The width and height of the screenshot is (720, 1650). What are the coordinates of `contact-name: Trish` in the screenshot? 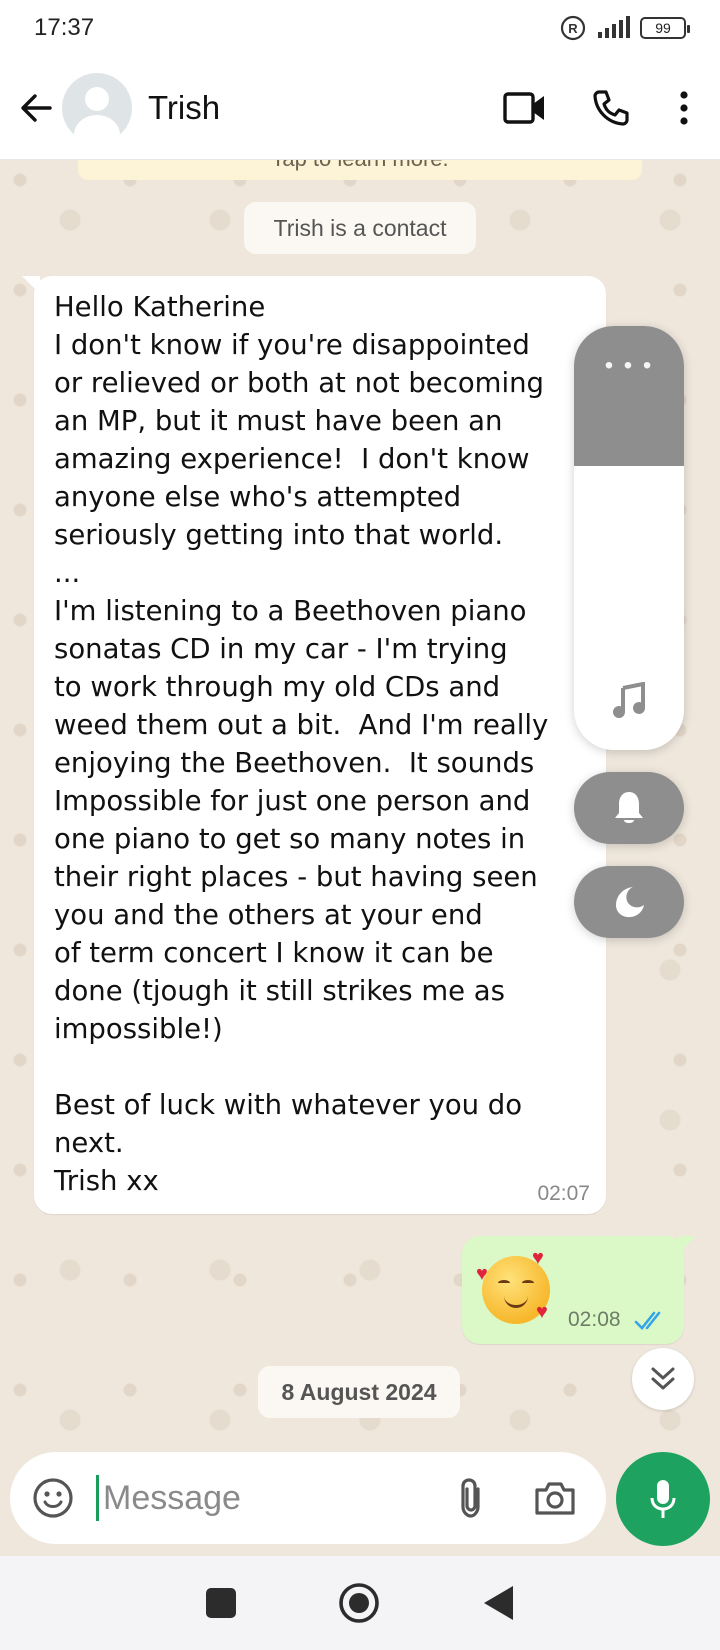 It's located at (184, 108).